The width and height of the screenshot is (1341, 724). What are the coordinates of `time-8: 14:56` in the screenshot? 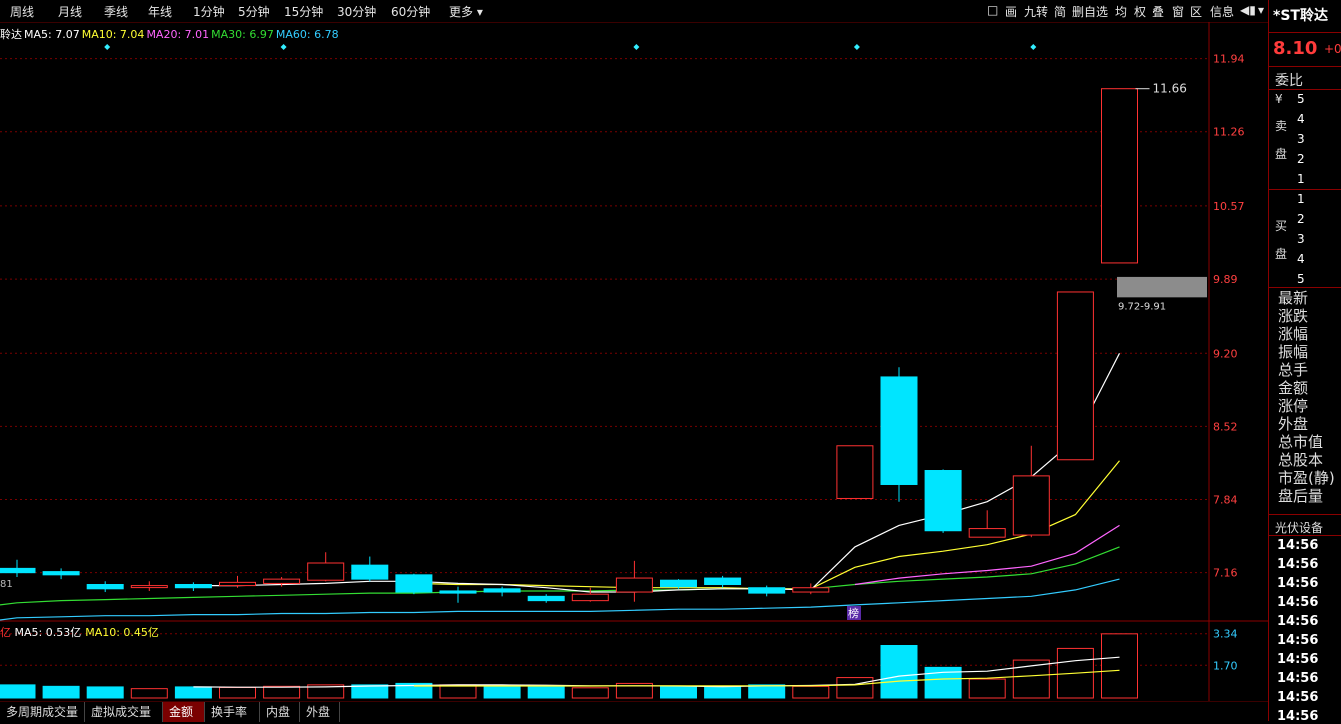 It's located at (1298, 697).